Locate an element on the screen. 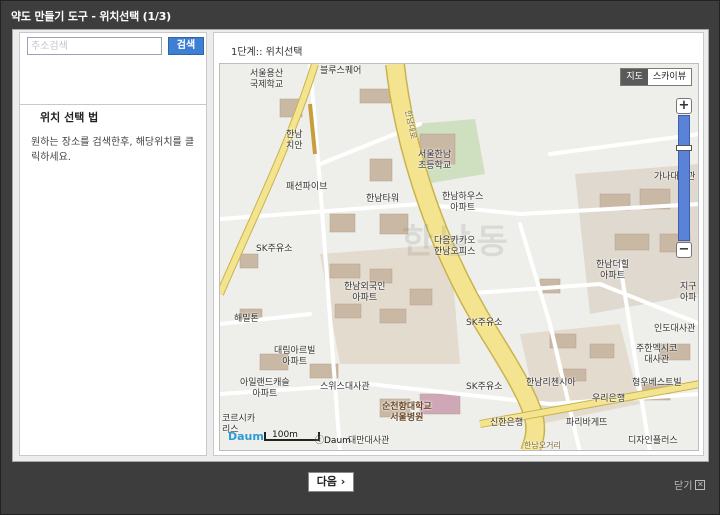 The height and width of the screenshot is (515, 720). guide-text: 원하는 장소를 검색한후, 해당위치를 클릭하세요. is located at coordinates (113, 150).